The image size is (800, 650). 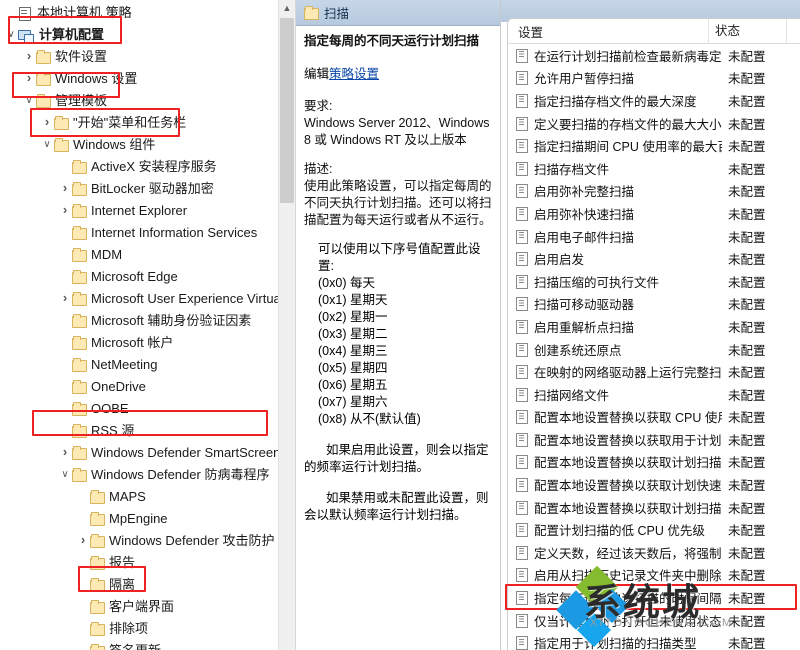 What do you see at coordinates (107, 254) in the screenshot?
I see `tree-item-label: MDM` at bounding box center [107, 254].